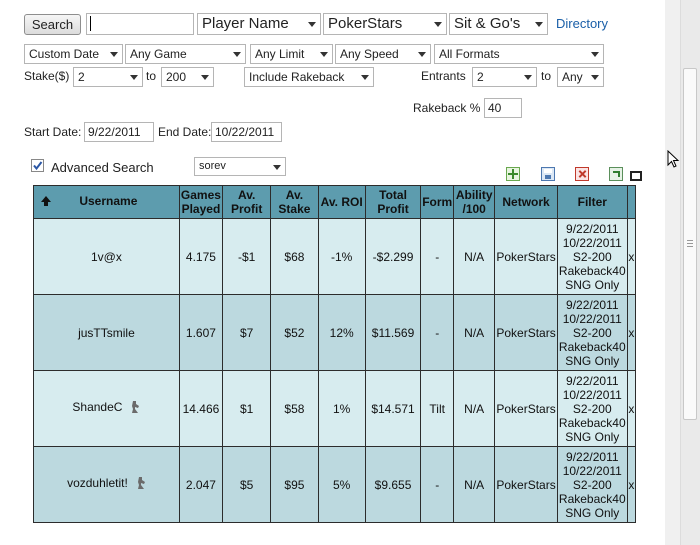  What do you see at coordinates (437, 408) in the screenshot?
I see `form-cell: Tilt` at bounding box center [437, 408].